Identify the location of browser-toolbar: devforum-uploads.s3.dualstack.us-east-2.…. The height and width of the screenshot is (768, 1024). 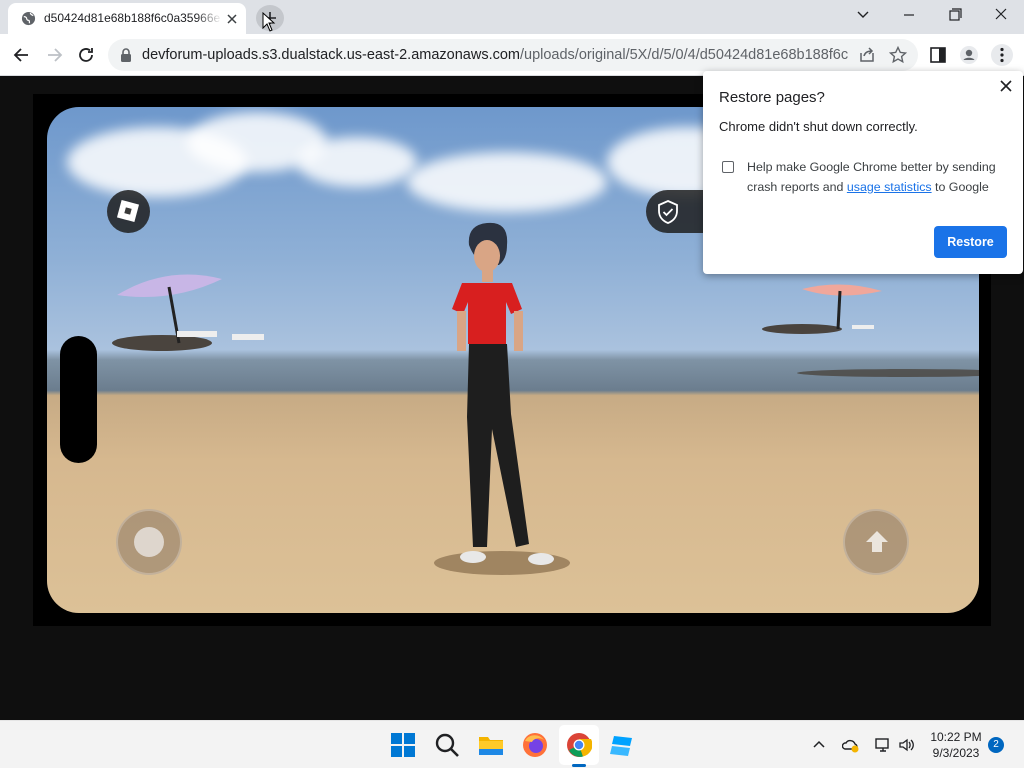
(512, 55).